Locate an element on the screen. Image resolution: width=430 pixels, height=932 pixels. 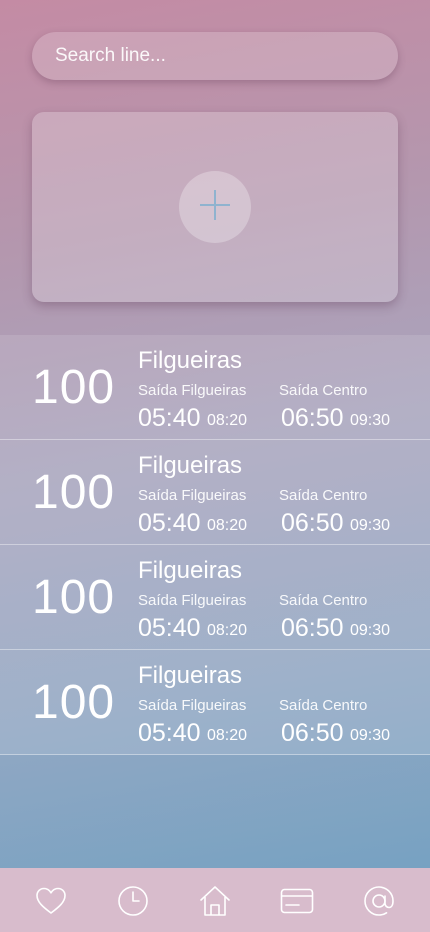
clock-icon is located at coordinates (133, 901).